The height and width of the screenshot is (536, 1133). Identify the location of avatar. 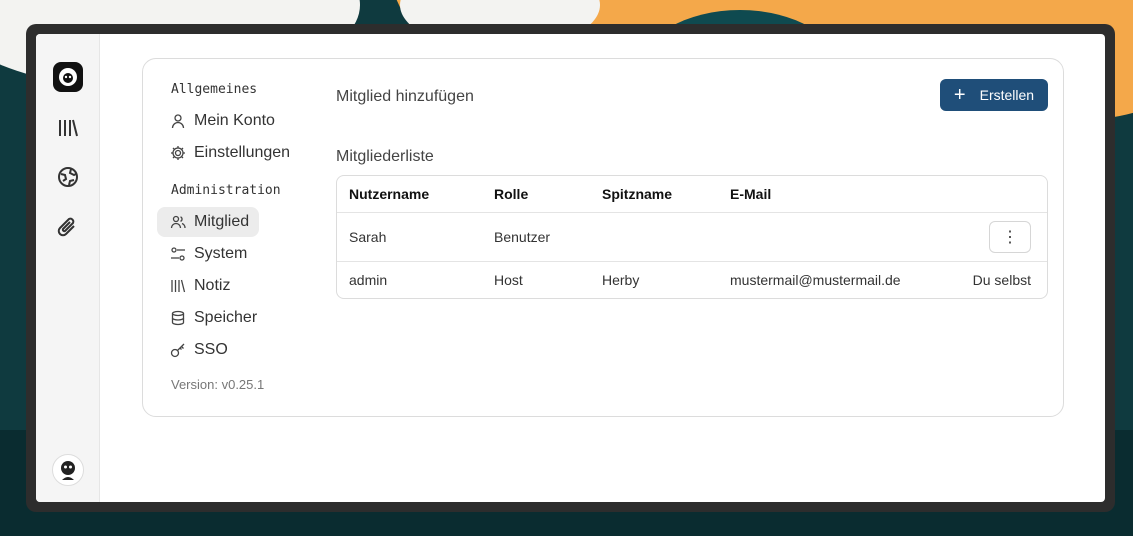
(68, 470).